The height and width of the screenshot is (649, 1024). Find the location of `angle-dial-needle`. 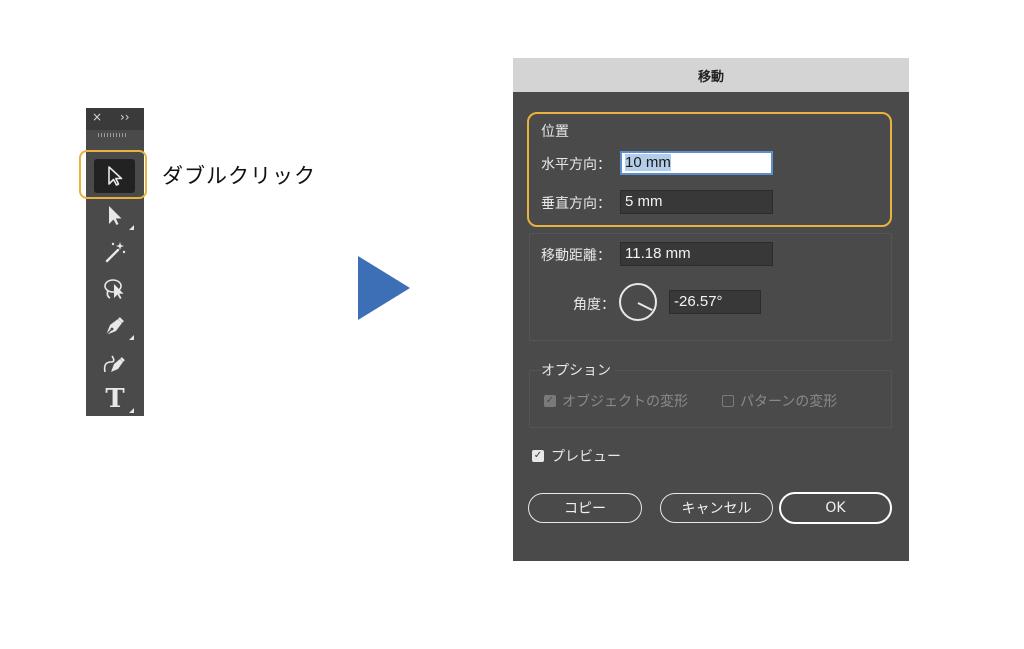

angle-dial-needle is located at coordinates (645, 307).